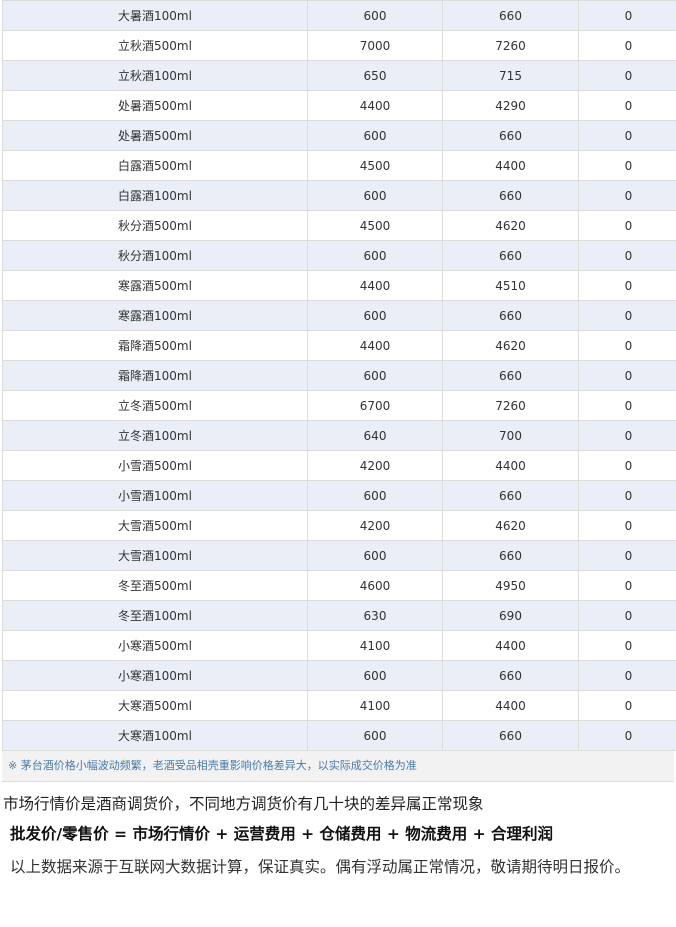 The width and height of the screenshot is (676, 927). I want to click on table-row: 小雪酒500ml 4200 4400 0, so click(339, 465).